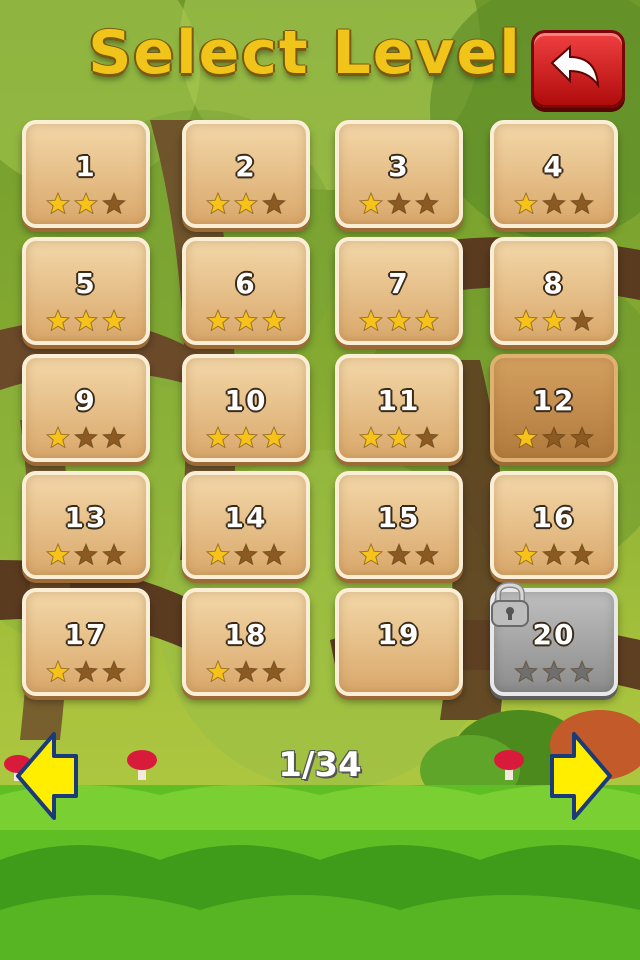  I want to click on level-tile: 10, so click(246, 408).